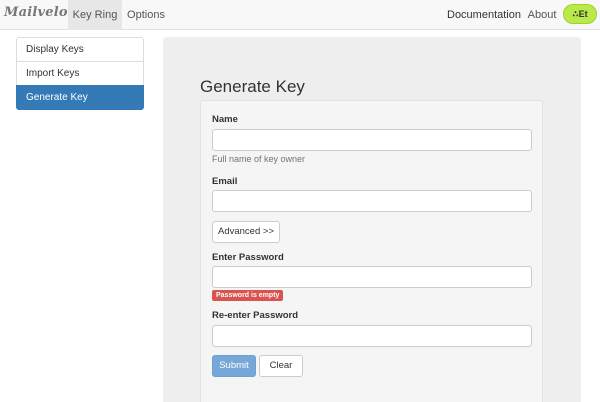  Describe the element at coordinates (281, 366) in the screenshot. I see `clear-button: Clear` at that location.